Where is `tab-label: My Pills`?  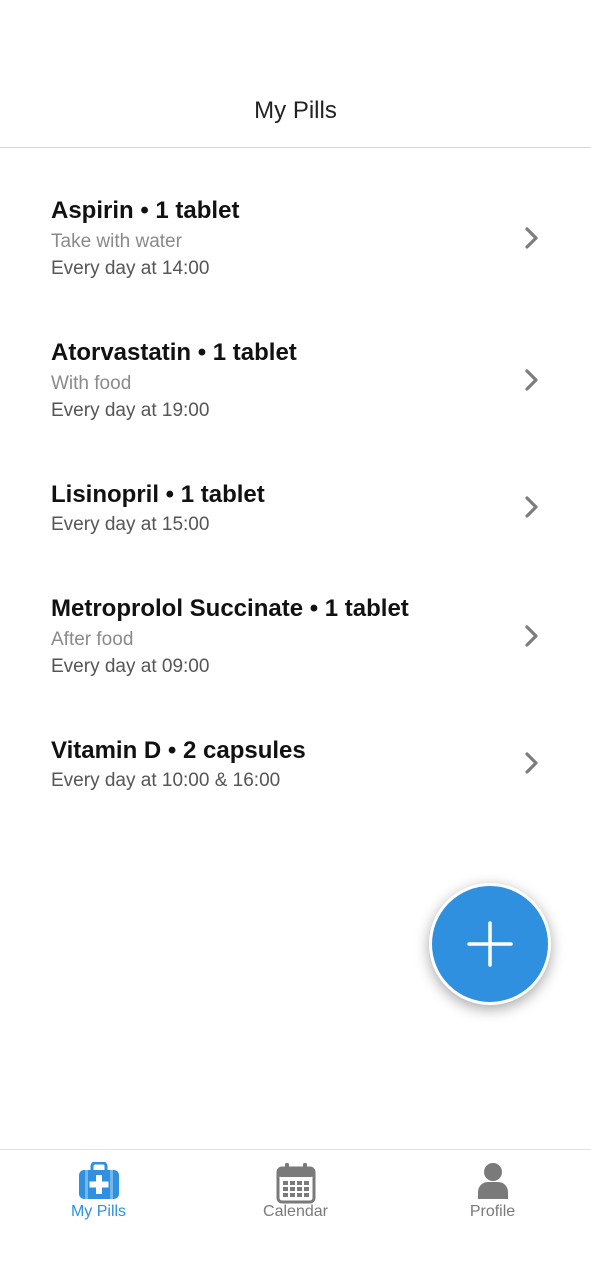
tab-label: My Pills is located at coordinates (98, 1211).